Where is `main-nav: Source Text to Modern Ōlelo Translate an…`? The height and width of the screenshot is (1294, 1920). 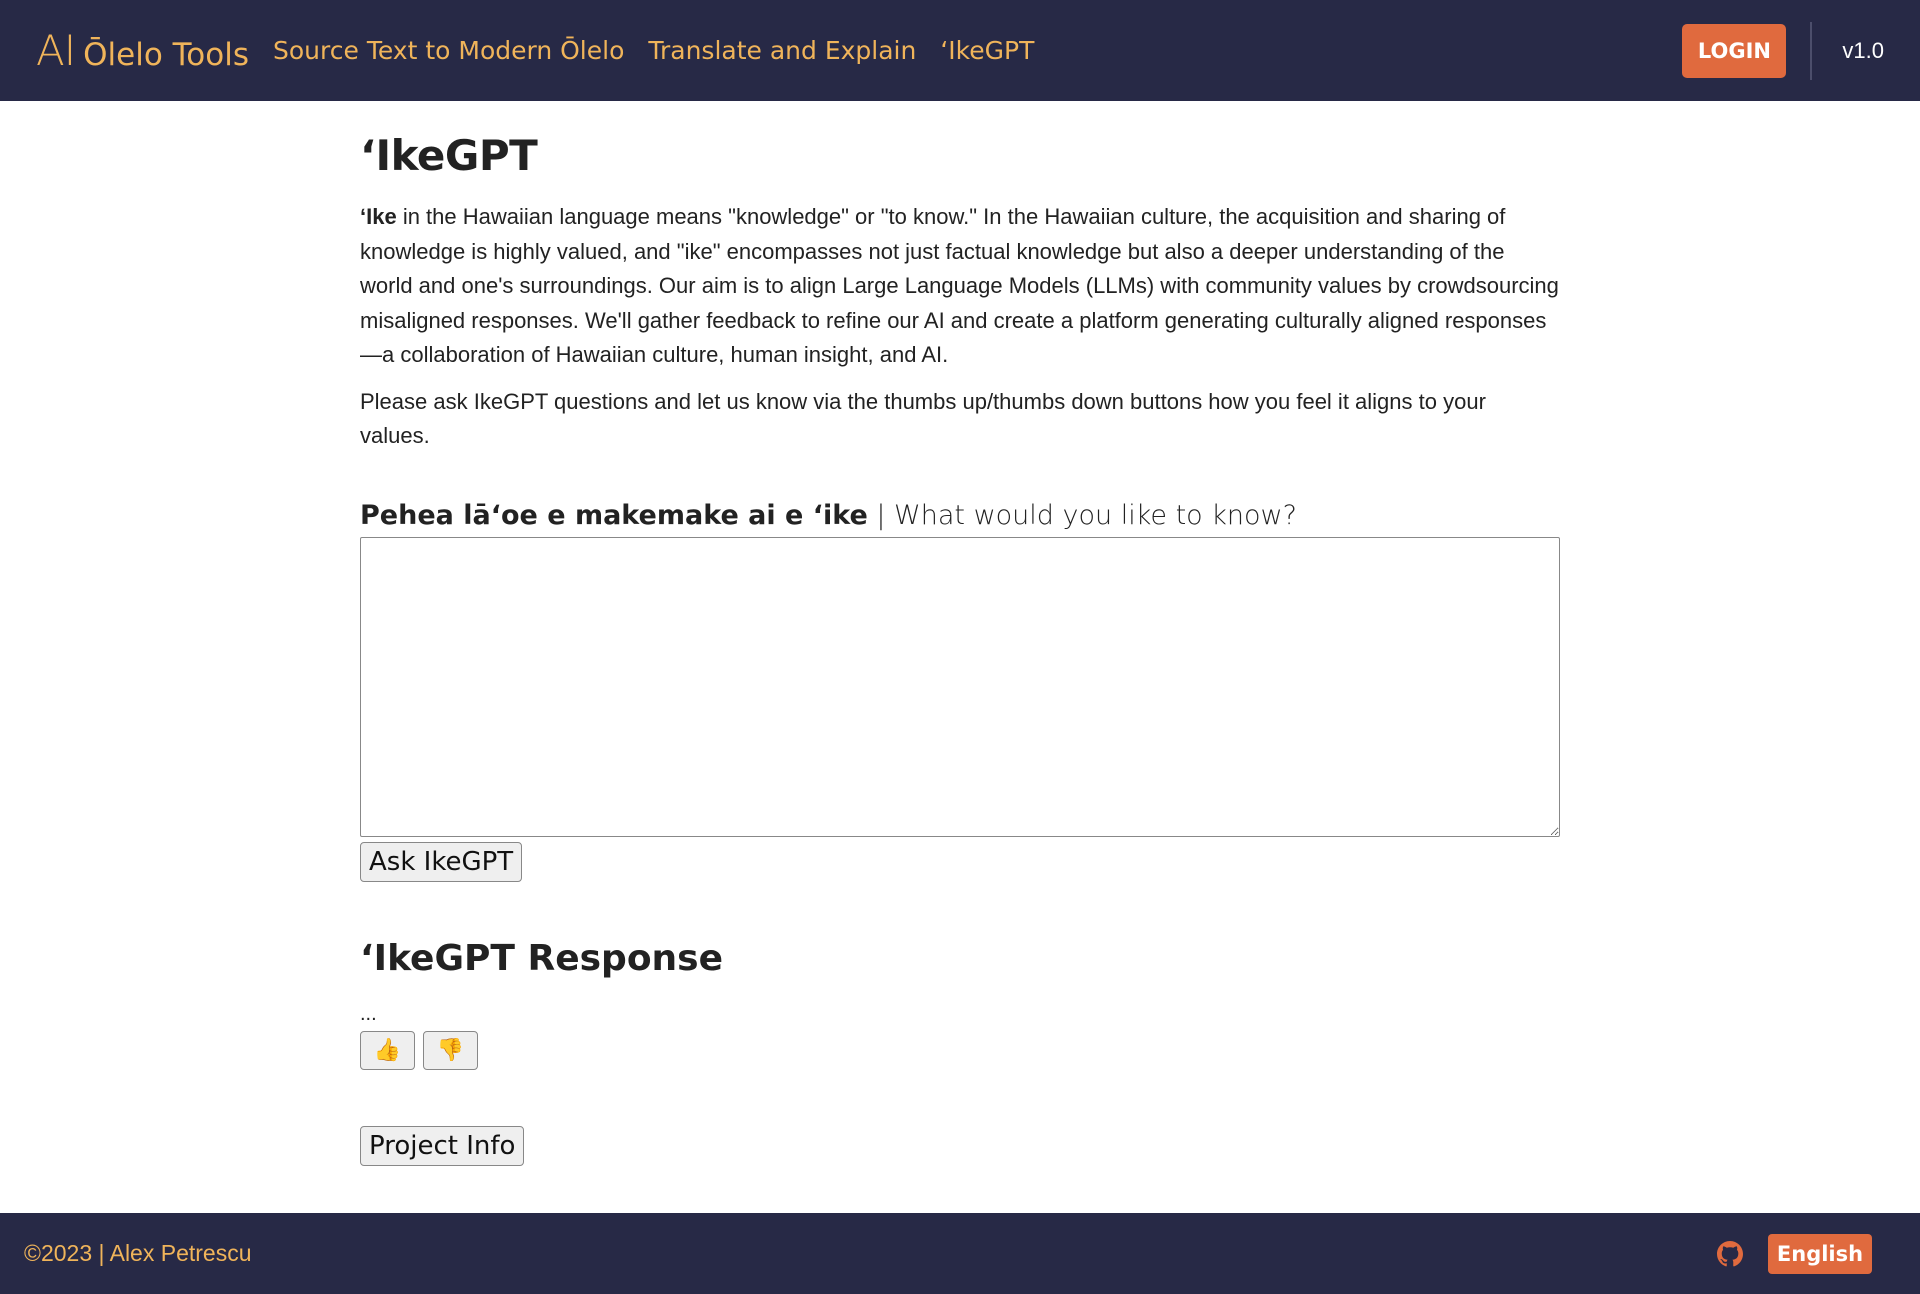
main-nav: Source Text to Modern Ōlelo Translate an… is located at coordinates (653, 50).